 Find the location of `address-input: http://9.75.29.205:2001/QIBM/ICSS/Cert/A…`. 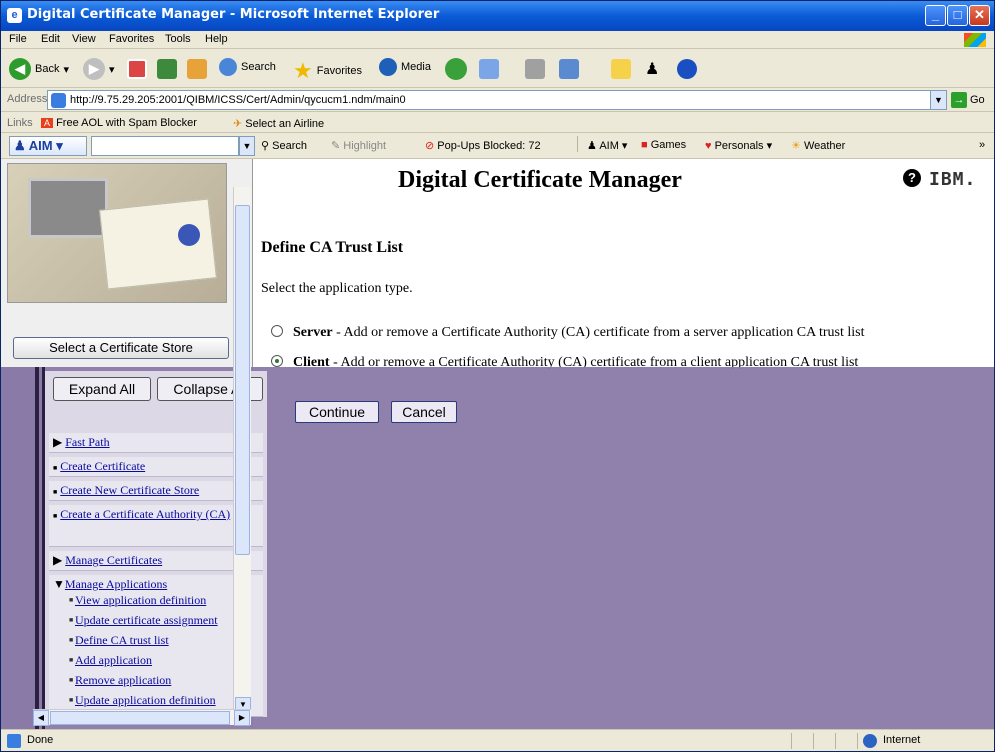

address-input: http://9.75.29.205:2001/QIBM/ICSS/Cert/A… is located at coordinates (497, 100).